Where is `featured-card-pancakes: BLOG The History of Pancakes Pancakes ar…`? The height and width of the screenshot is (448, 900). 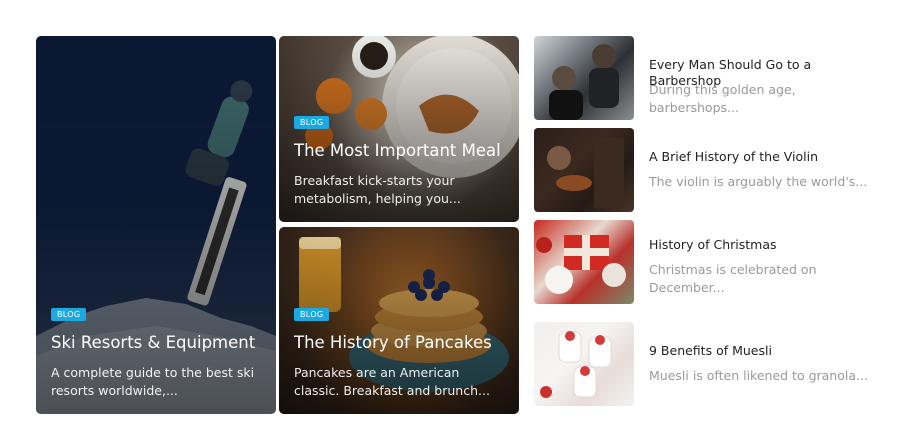 featured-card-pancakes: BLOG The History of Pancakes Pancakes ar… is located at coordinates (399, 320).